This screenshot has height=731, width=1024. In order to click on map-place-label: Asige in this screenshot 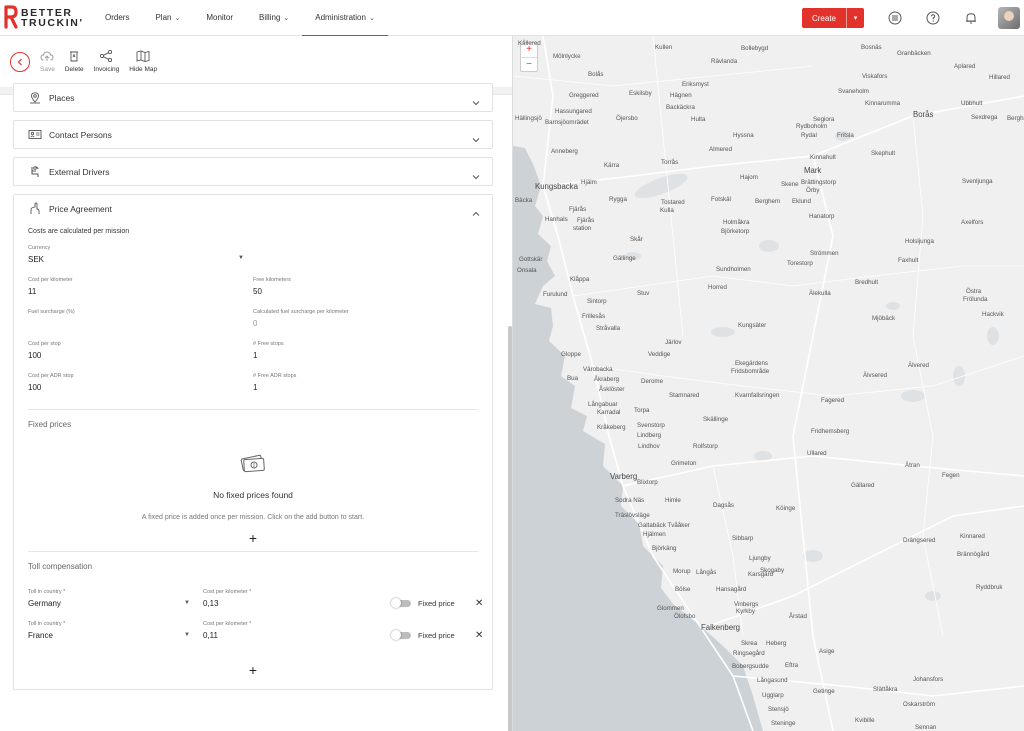, I will do `click(827, 651)`.